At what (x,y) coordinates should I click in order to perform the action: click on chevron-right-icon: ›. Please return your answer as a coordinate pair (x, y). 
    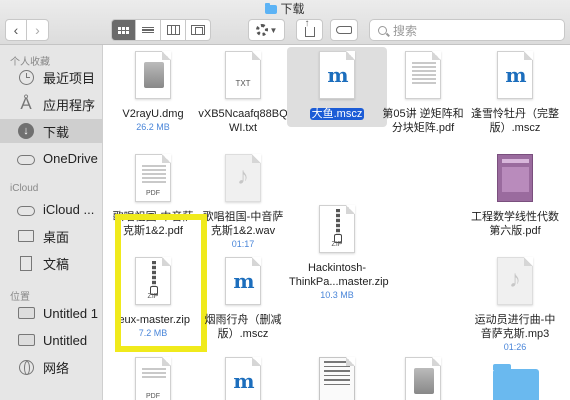
    Looking at the image, I should click on (37, 30).